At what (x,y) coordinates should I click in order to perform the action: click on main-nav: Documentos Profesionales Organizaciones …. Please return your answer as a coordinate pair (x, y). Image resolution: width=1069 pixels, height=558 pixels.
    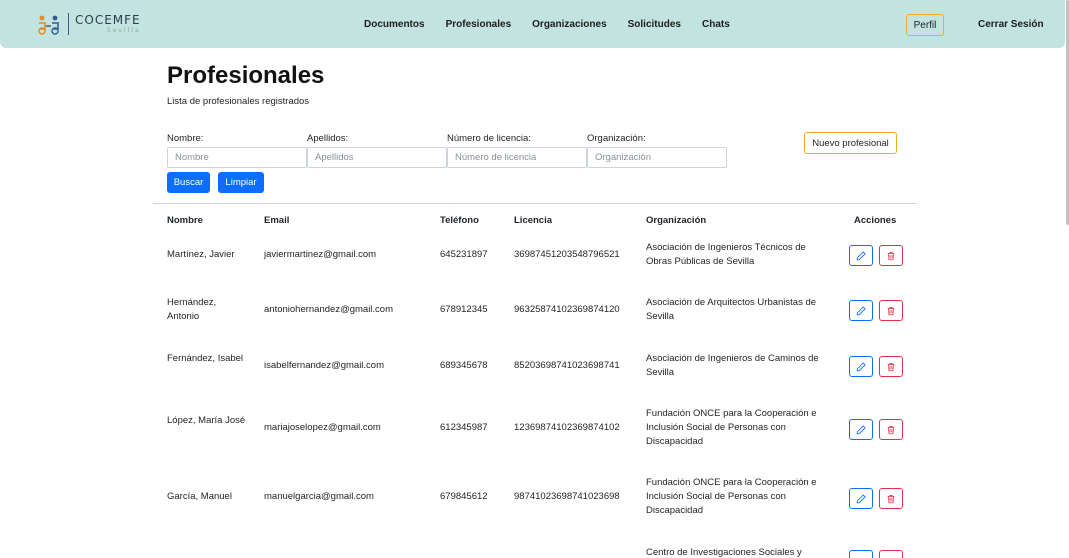
    Looking at the image, I should click on (557, 24).